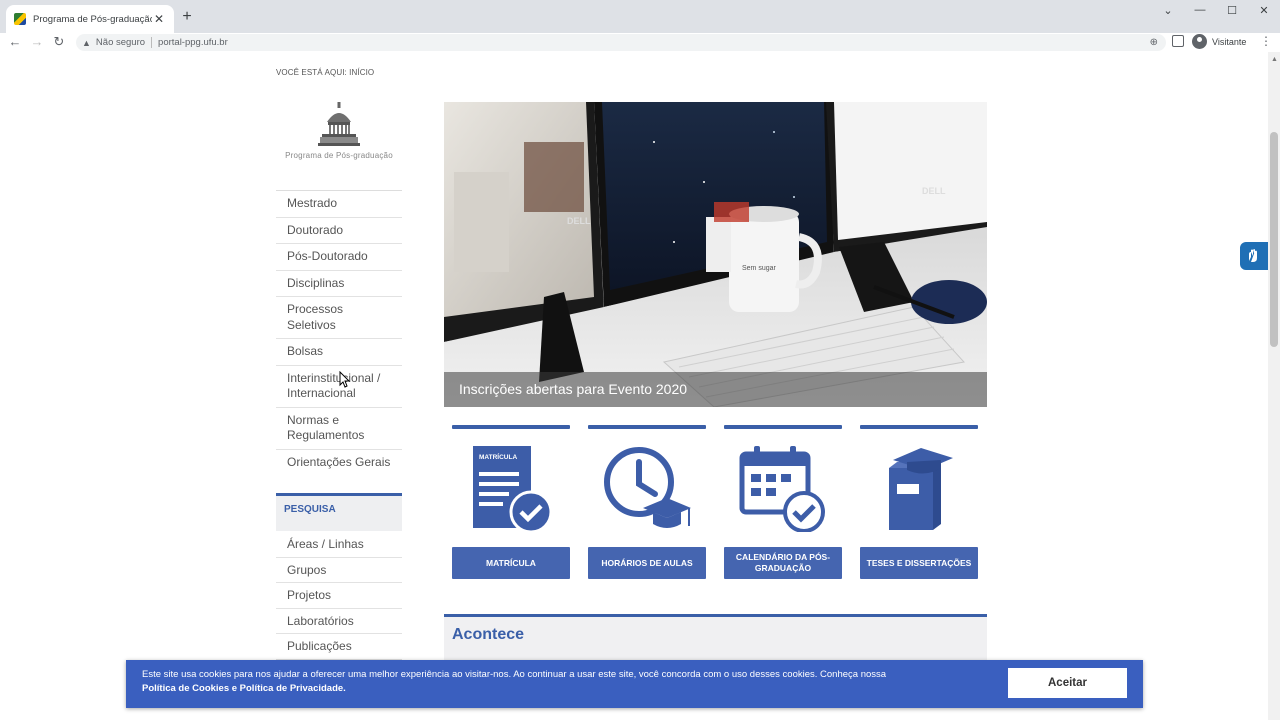 This screenshot has height=720, width=1280. What do you see at coordinates (1264, 10) in the screenshot?
I see `window-close-button: ✕` at bounding box center [1264, 10].